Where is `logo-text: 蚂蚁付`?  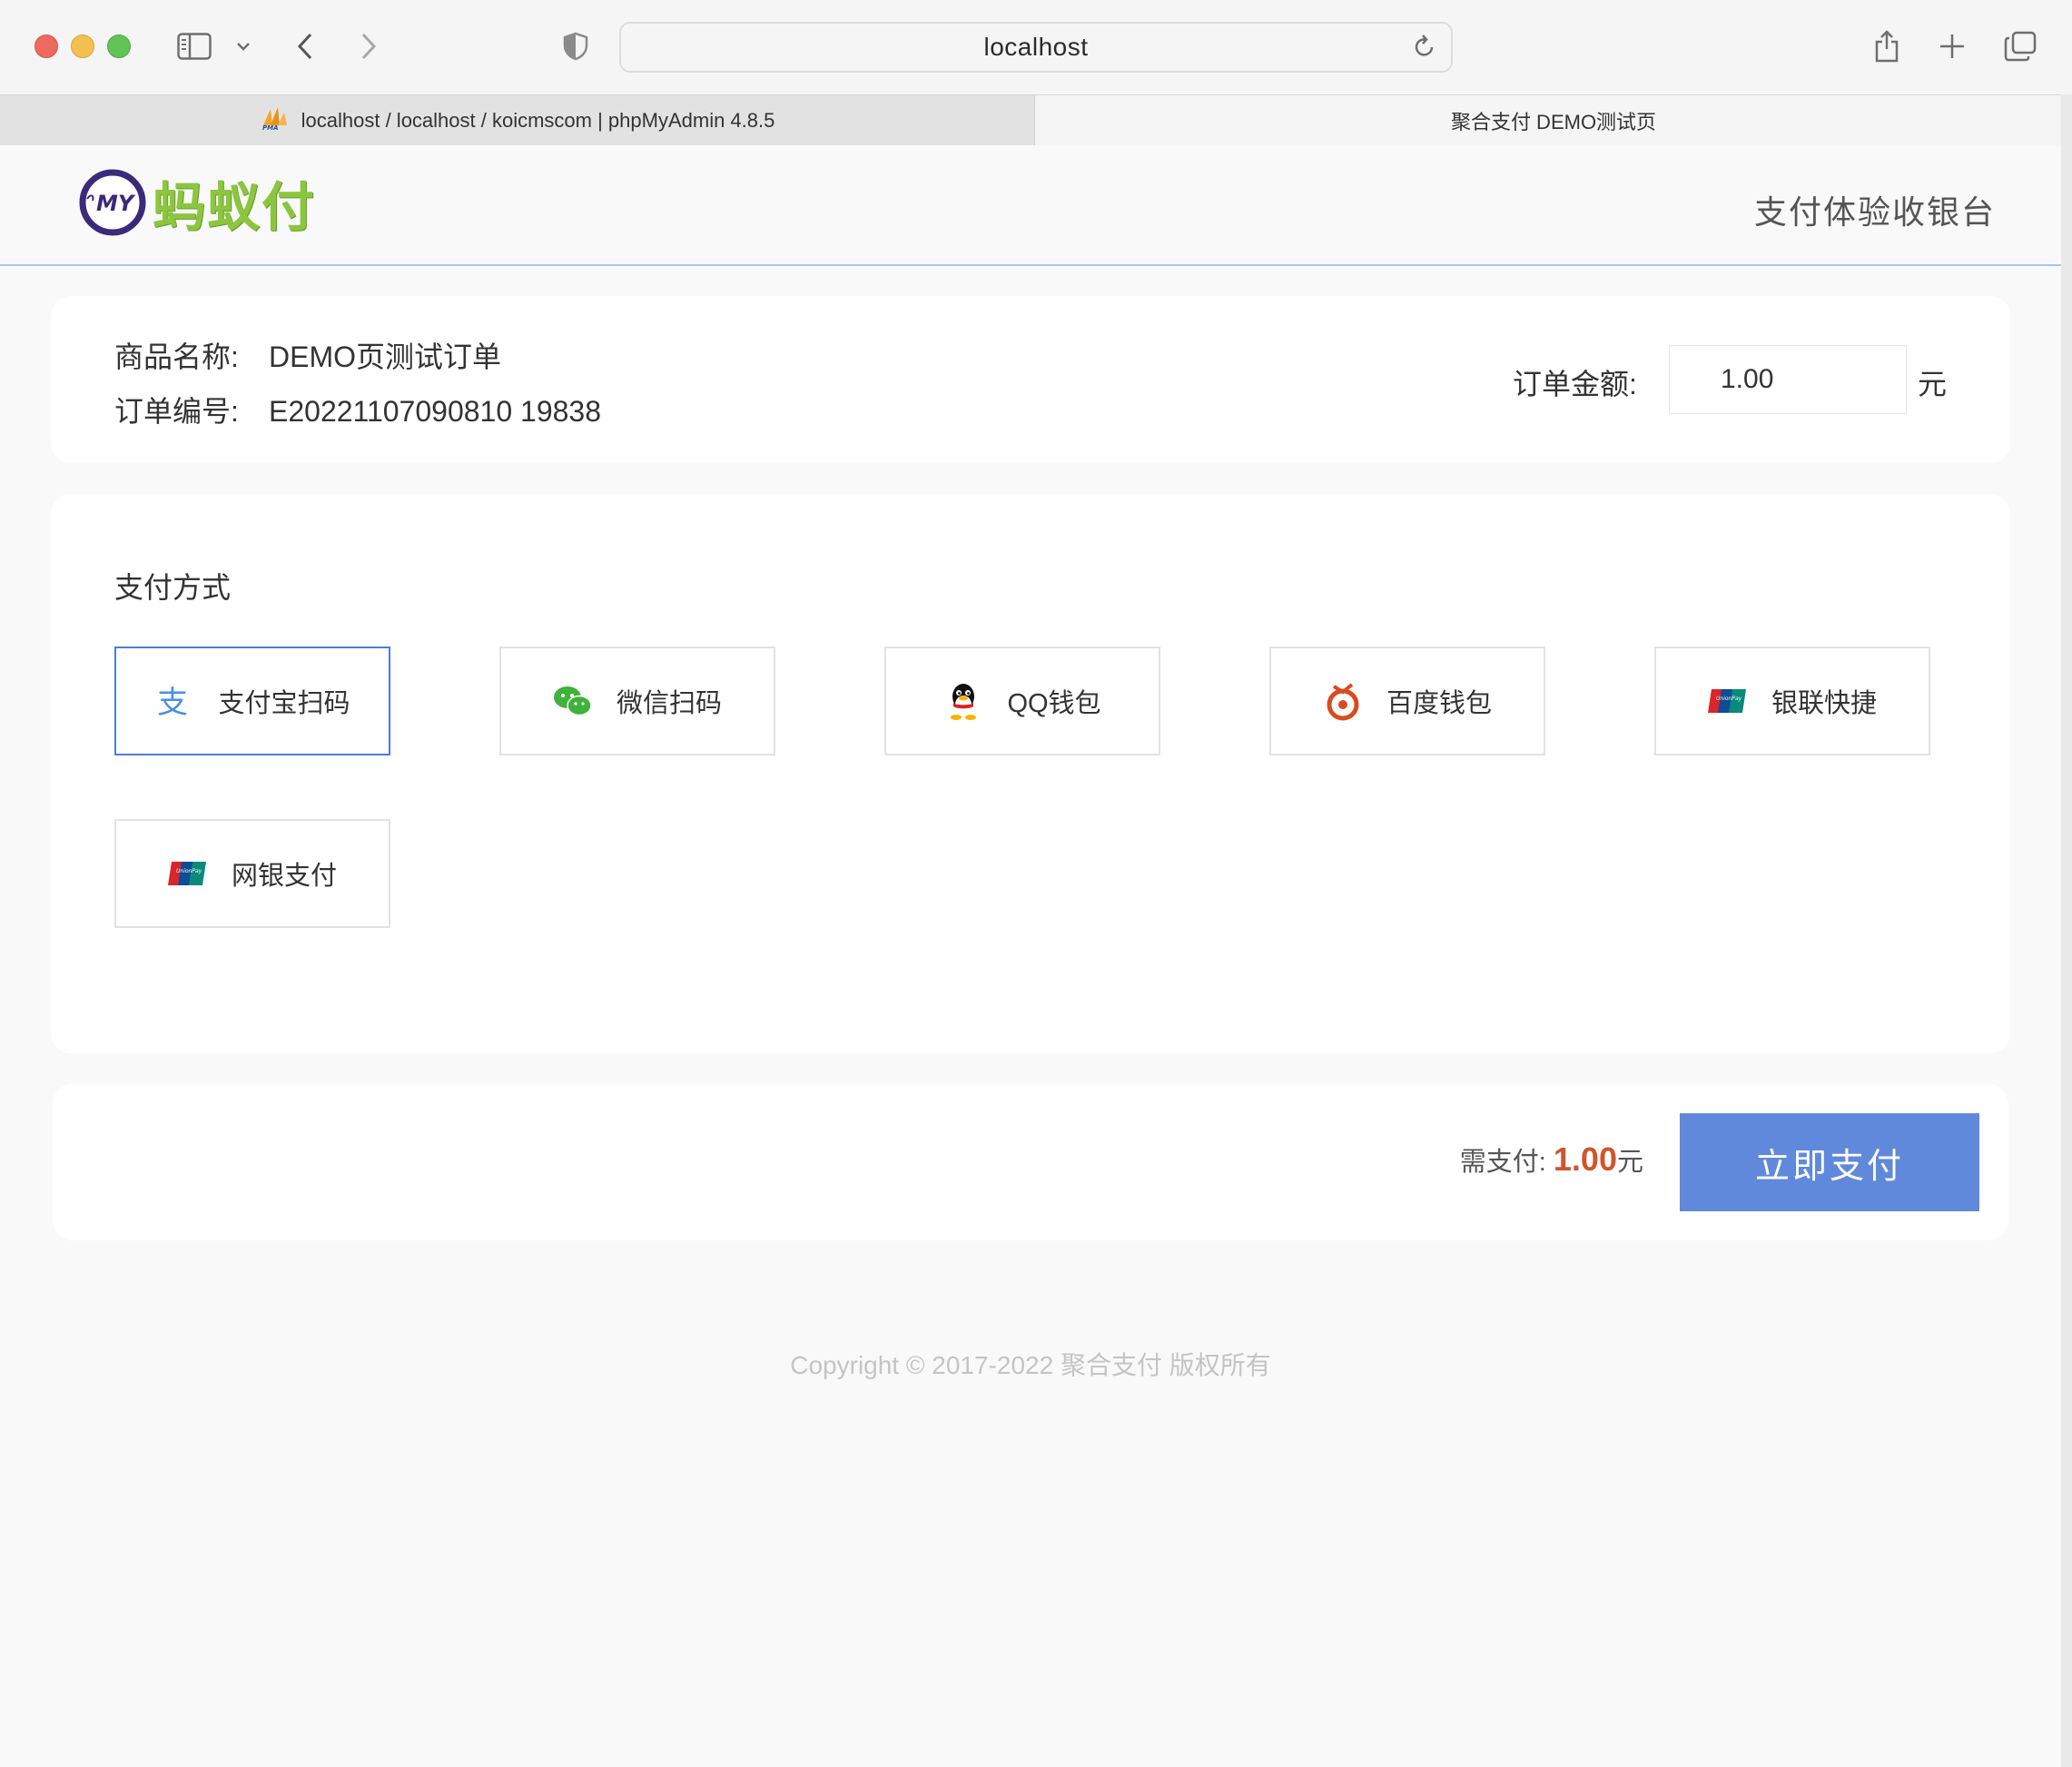 logo-text: 蚂蚁付 is located at coordinates (235, 207).